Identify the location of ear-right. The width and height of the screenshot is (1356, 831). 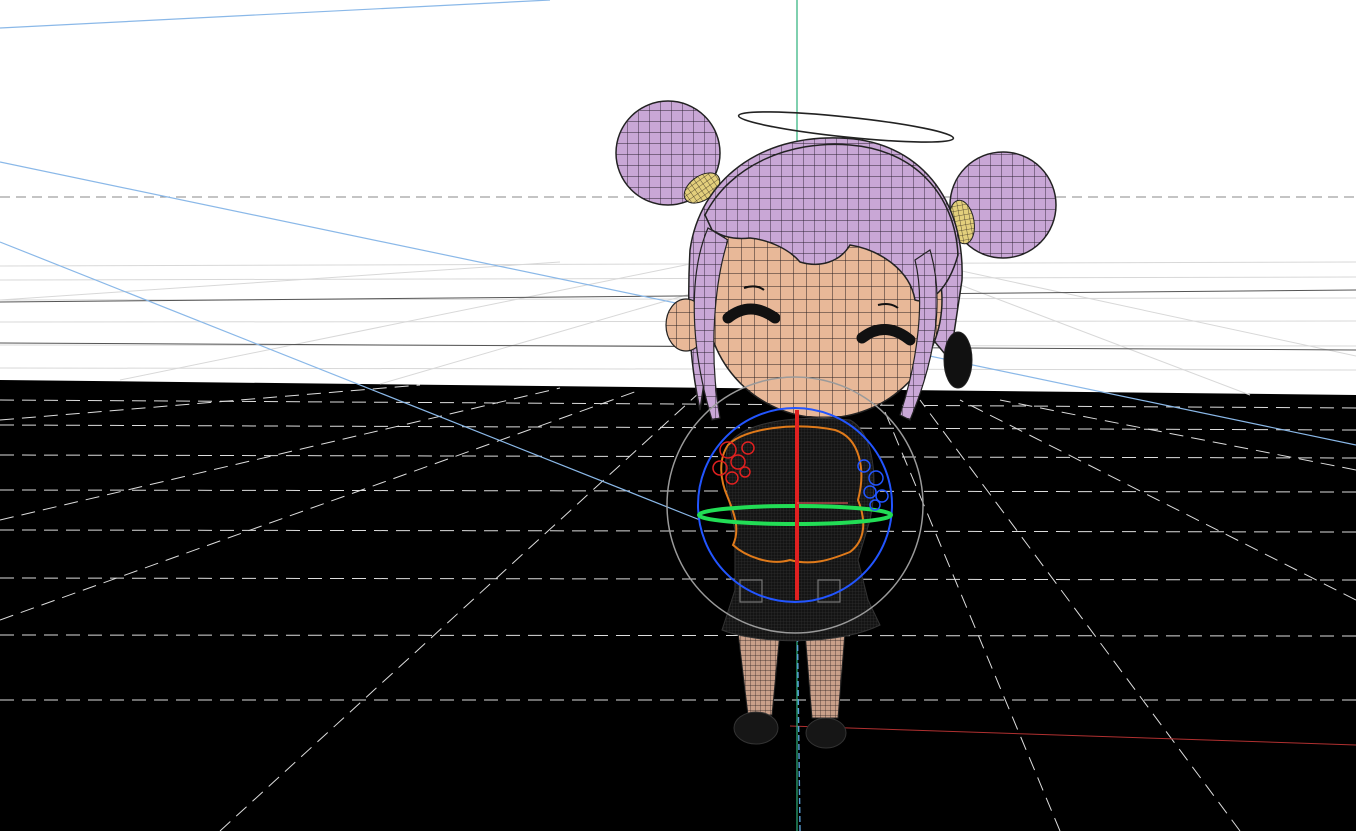
(958, 360).